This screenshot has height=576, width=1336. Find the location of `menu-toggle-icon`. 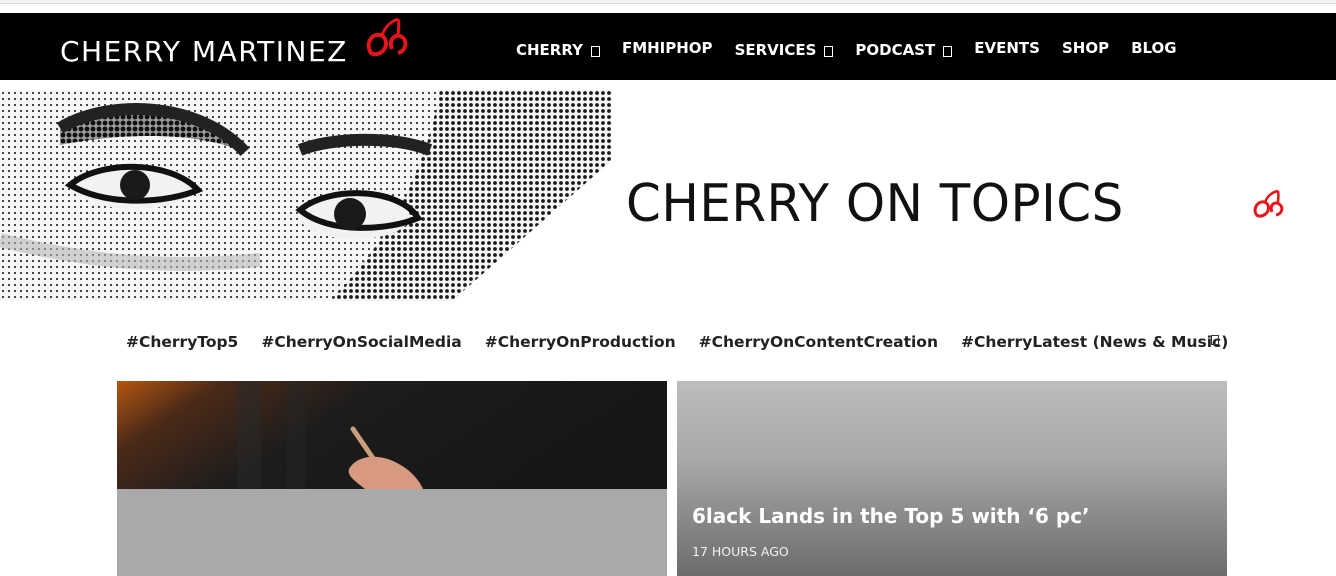

menu-toggle-icon is located at coordinates (1215, 340).